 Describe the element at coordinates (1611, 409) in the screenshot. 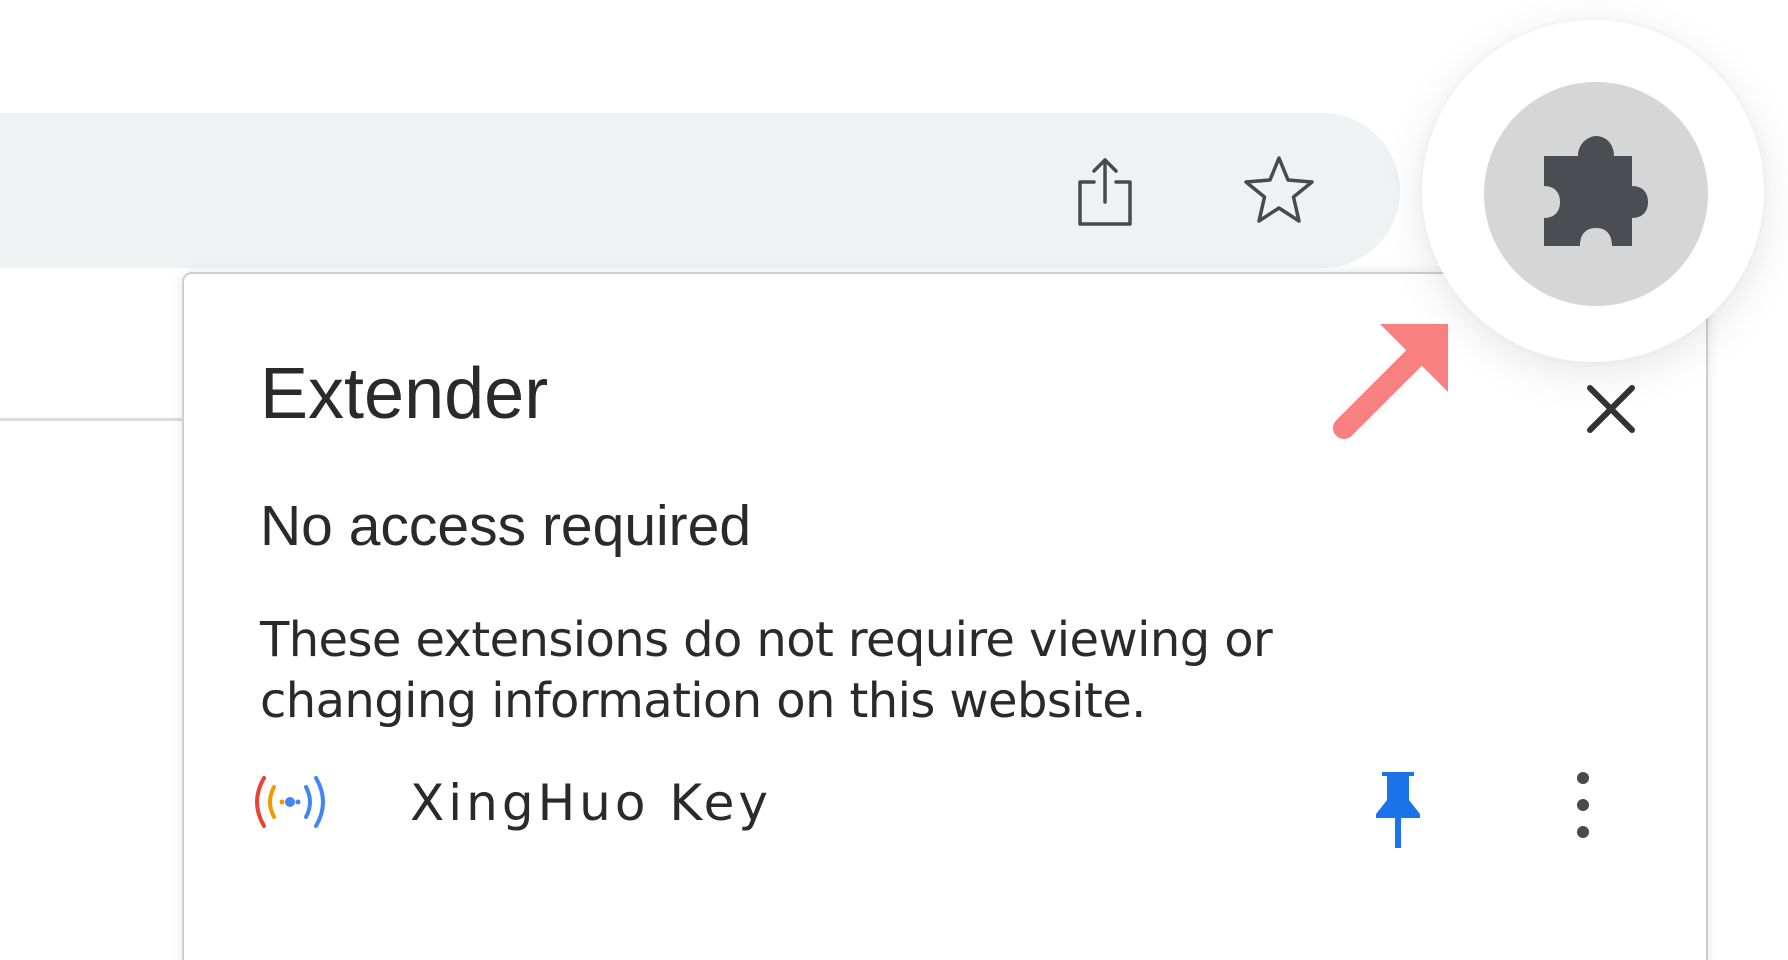

I see `close-icon` at that location.